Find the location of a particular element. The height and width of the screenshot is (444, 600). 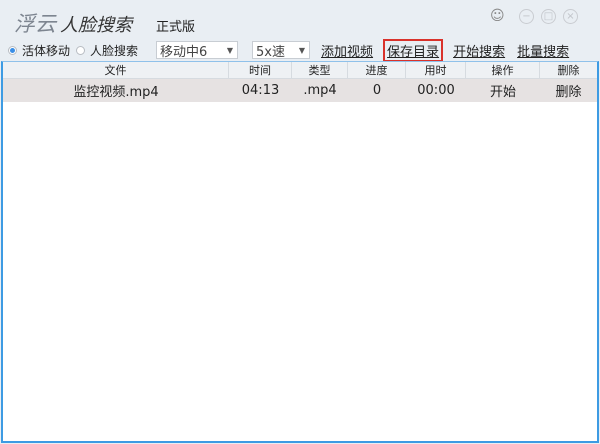

save-directory-button: 保存目录 is located at coordinates (413, 50).